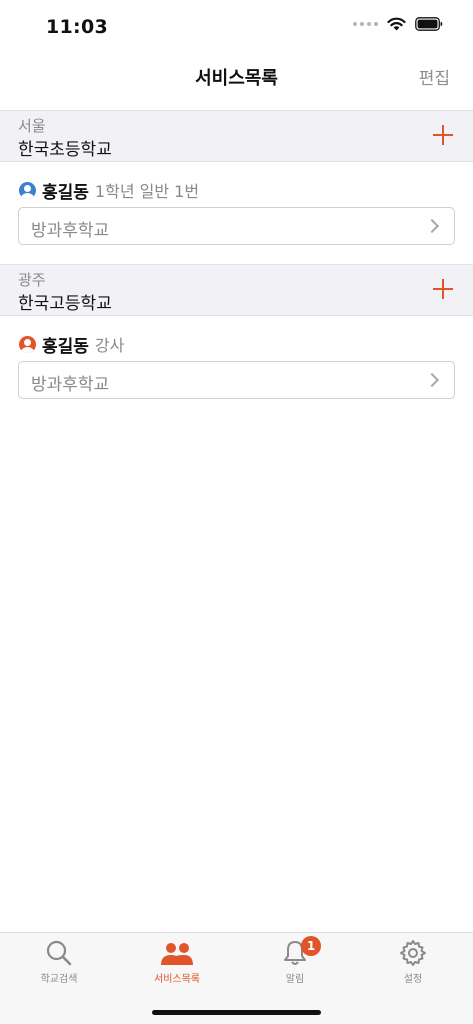  What do you see at coordinates (236, 290) in the screenshot?
I see `school-section-header: 광주 한국고등학교` at bounding box center [236, 290].